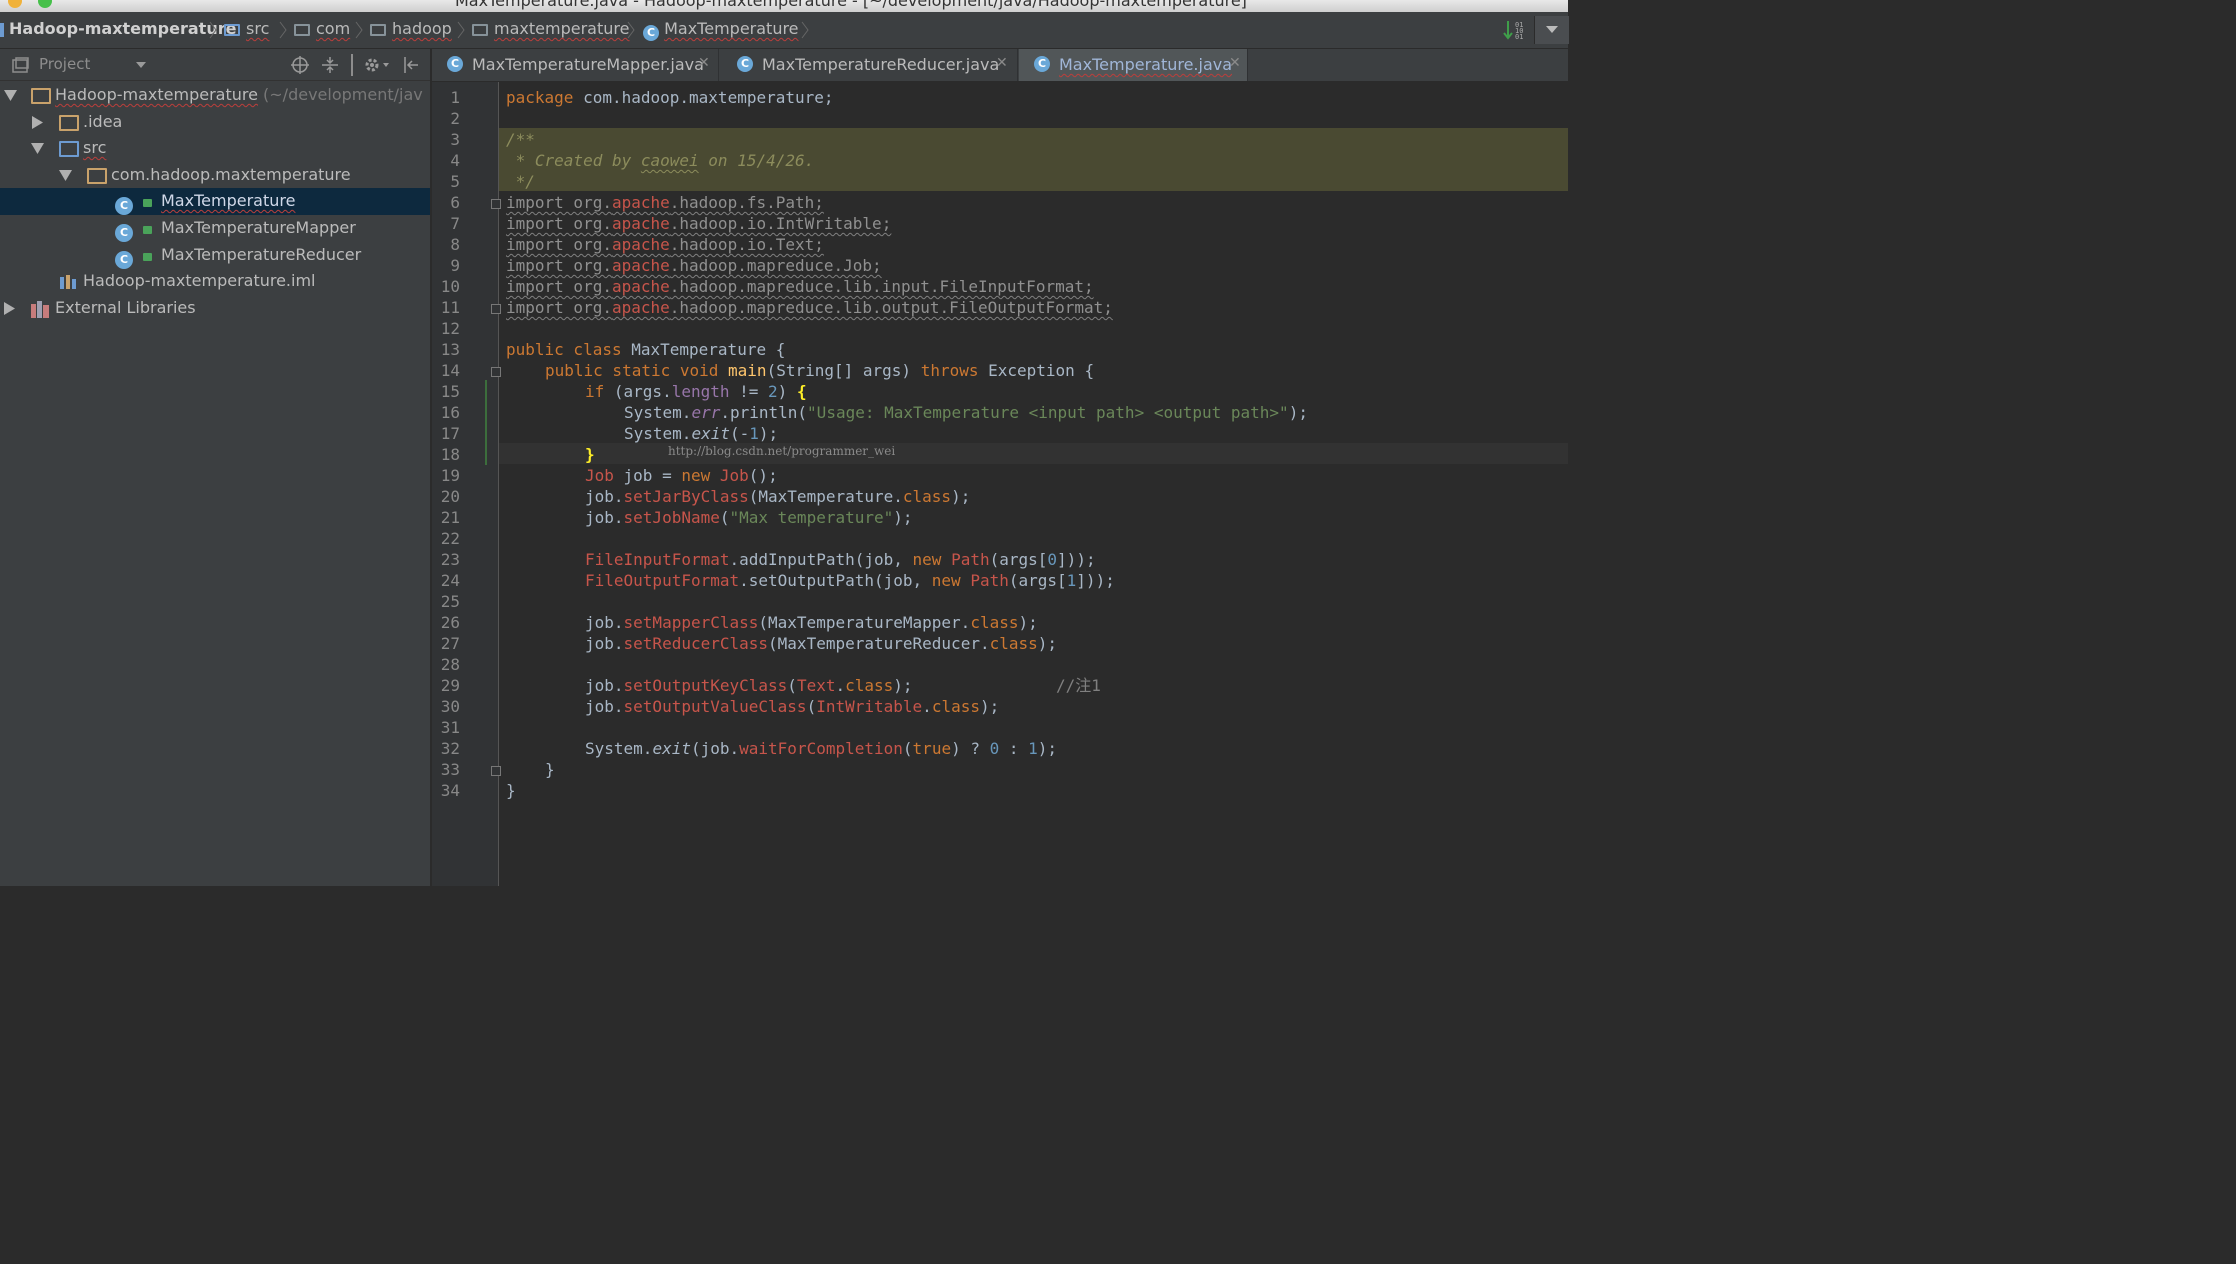 The image size is (2236, 1264). What do you see at coordinates (322, 28) in the screenshot?
I see `breadcrumb-com: com` at bounding box center [322, 28].